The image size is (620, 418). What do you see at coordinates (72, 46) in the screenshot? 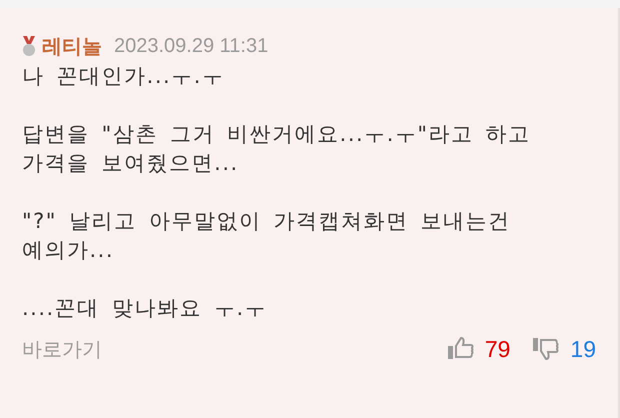
I see `author-name: 레티놀` at bounding box center [72, 46].